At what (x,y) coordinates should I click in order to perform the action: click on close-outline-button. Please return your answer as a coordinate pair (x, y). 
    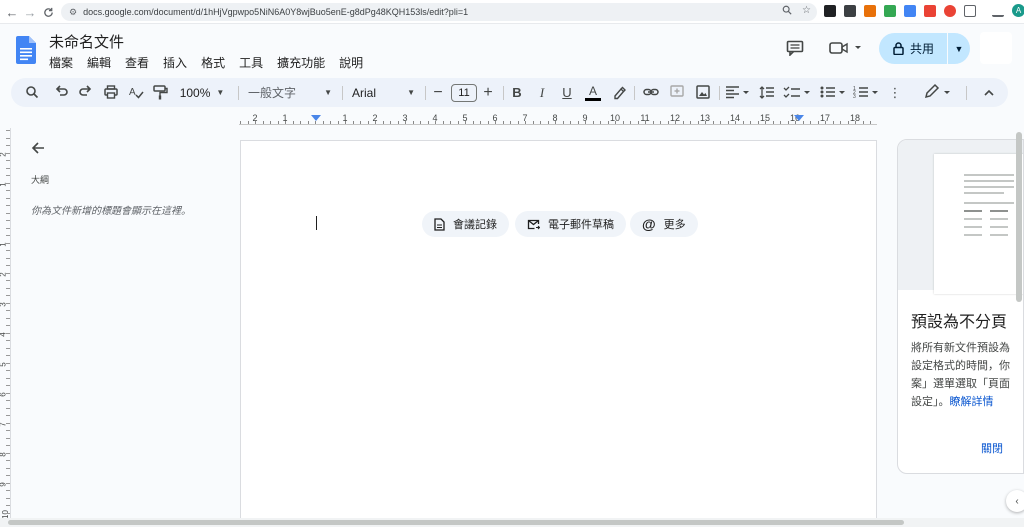
    Looking at the image, I should click on (38, 150).